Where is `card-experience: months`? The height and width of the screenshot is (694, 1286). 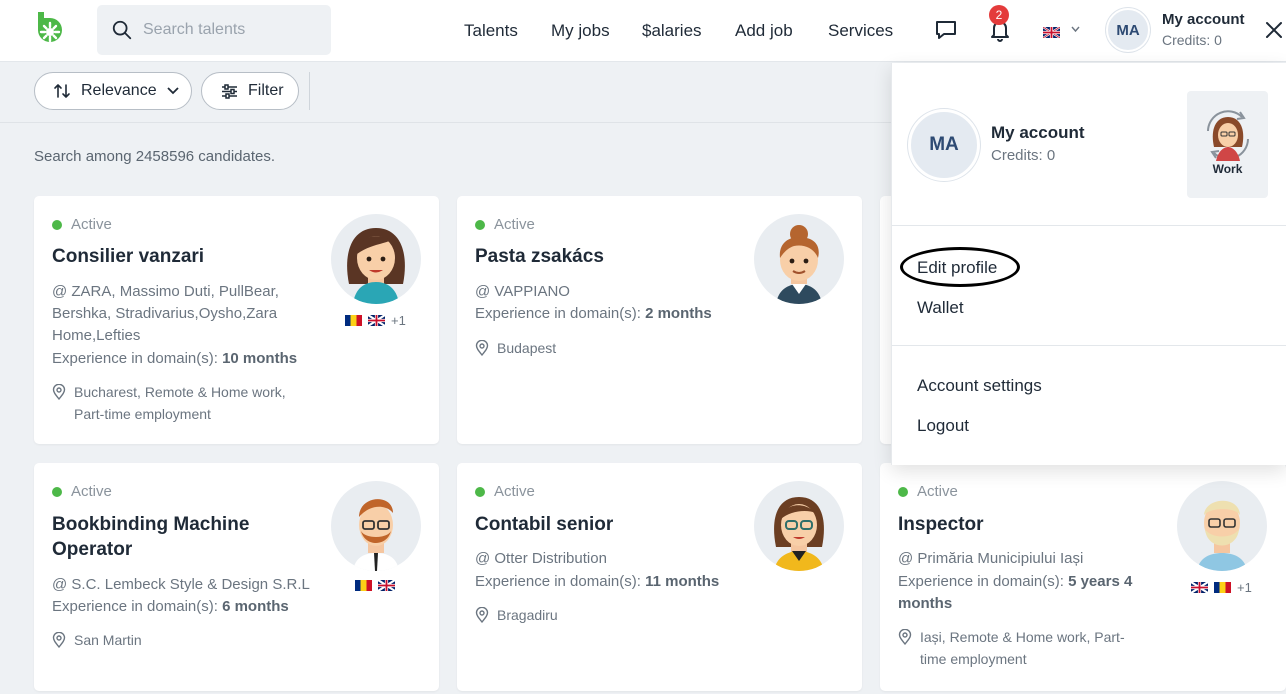 card-experience: months is located at coordinates (925, 603).